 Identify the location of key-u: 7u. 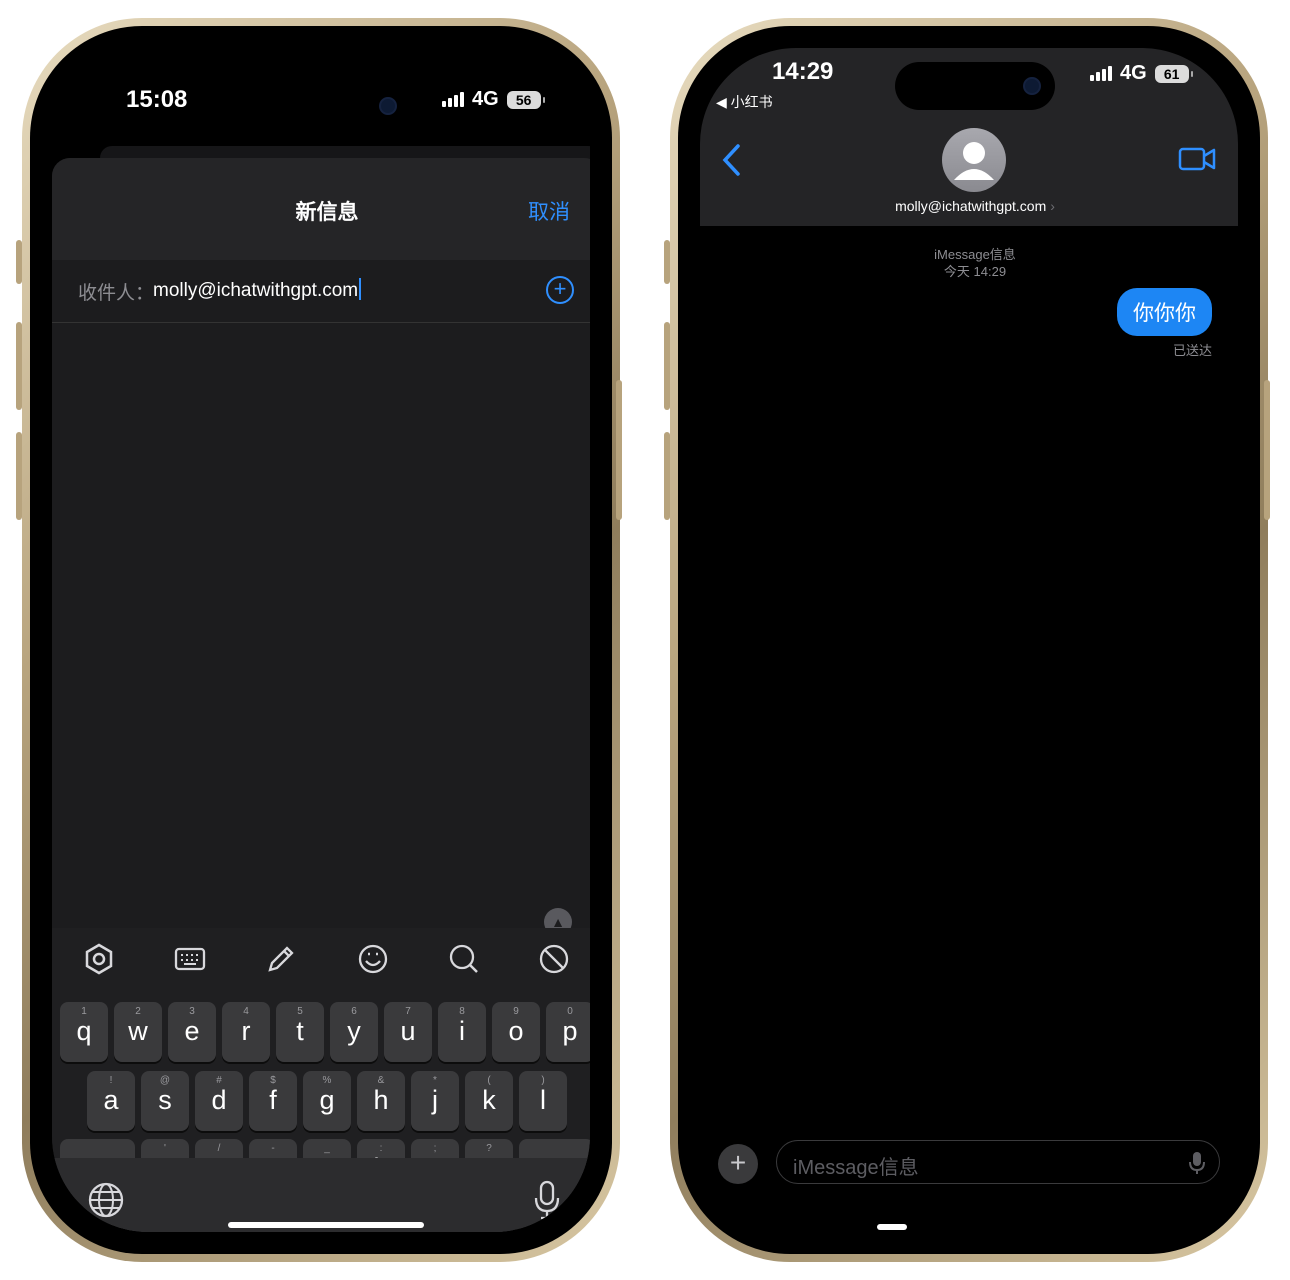
(408, 1032).